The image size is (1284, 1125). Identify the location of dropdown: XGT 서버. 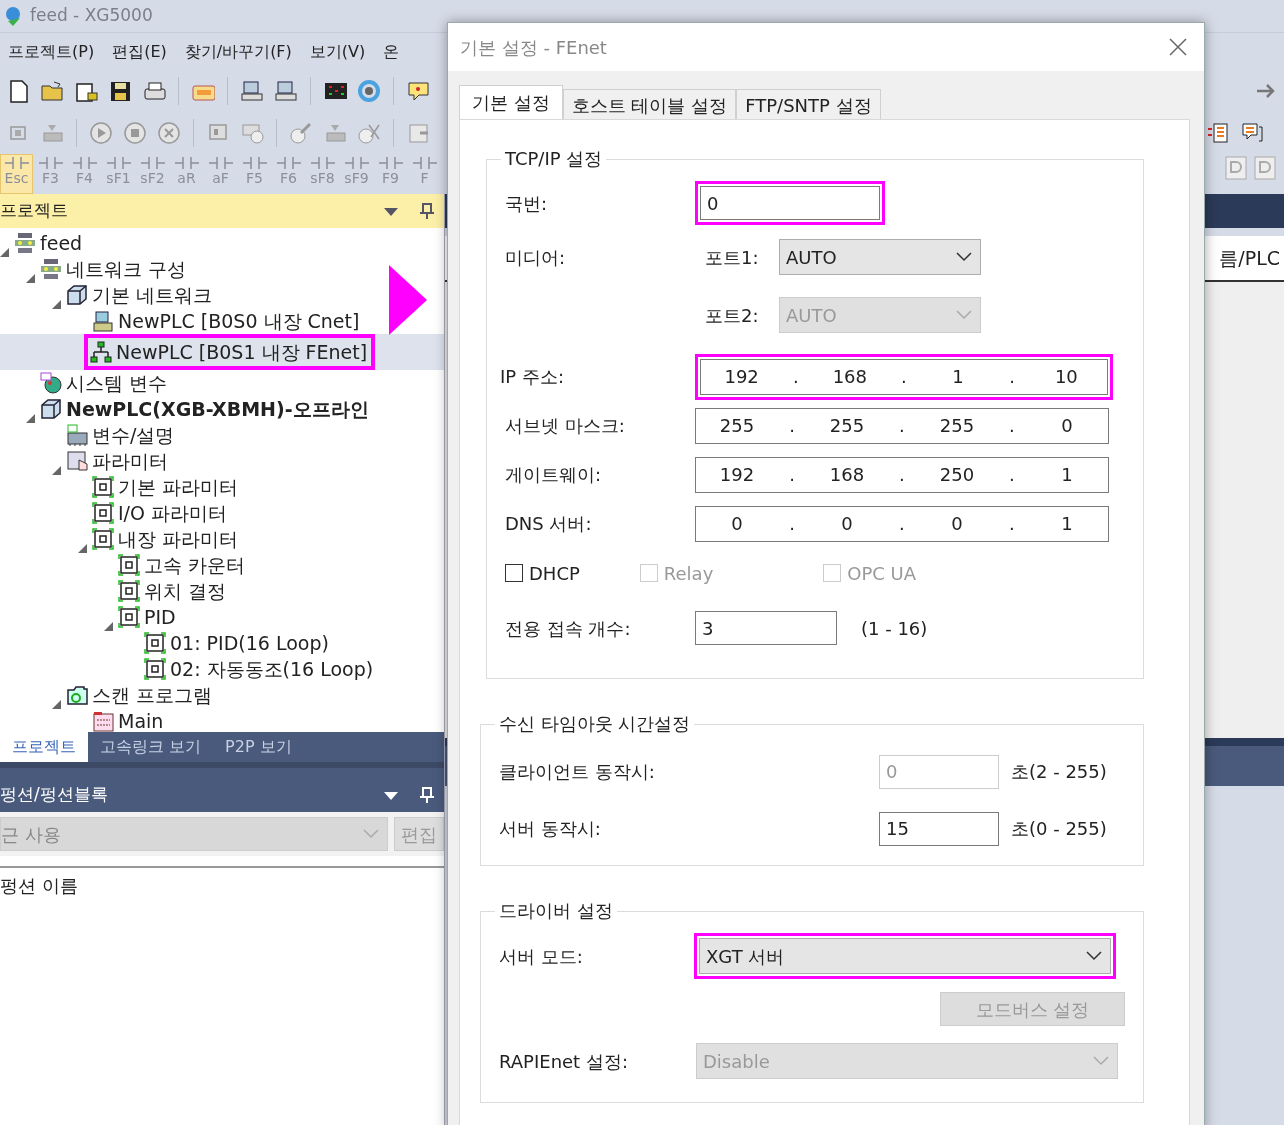
(905, 956).